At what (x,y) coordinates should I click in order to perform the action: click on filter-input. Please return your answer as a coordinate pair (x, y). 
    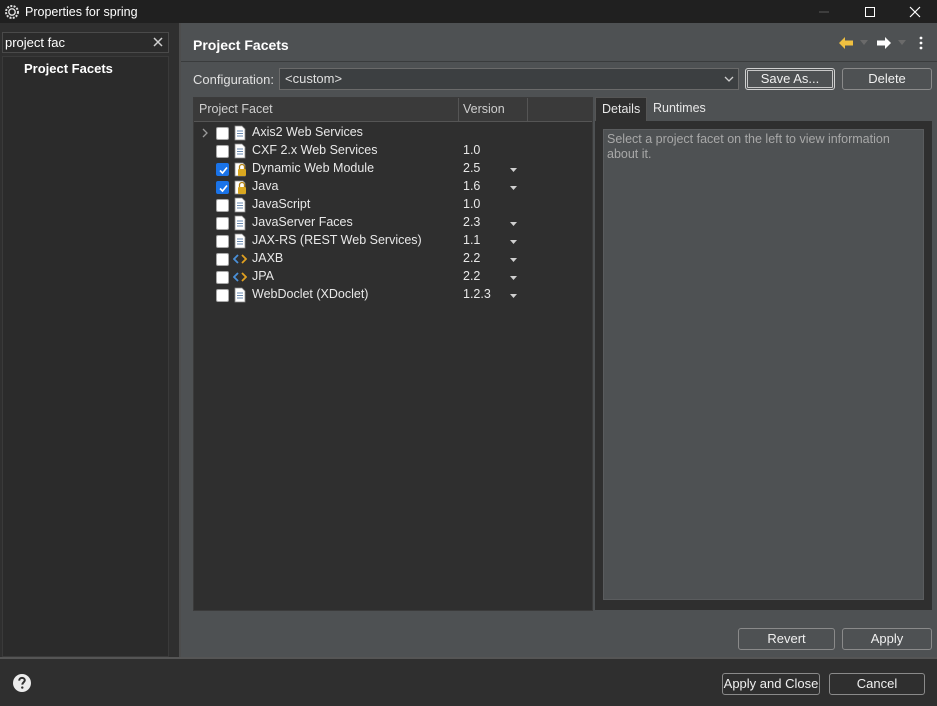
    Looking at the image, I should click on (77, 42).